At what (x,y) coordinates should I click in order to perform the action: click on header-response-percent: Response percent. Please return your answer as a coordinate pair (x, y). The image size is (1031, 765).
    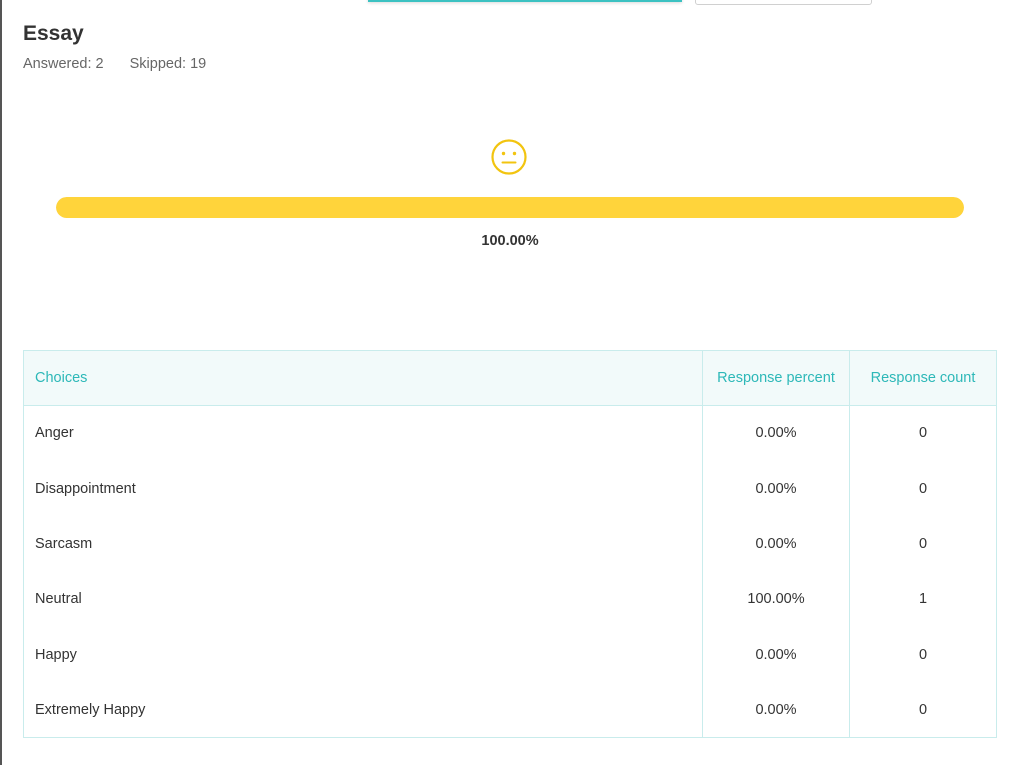
    Looking at the image, I should click on (776, 378).